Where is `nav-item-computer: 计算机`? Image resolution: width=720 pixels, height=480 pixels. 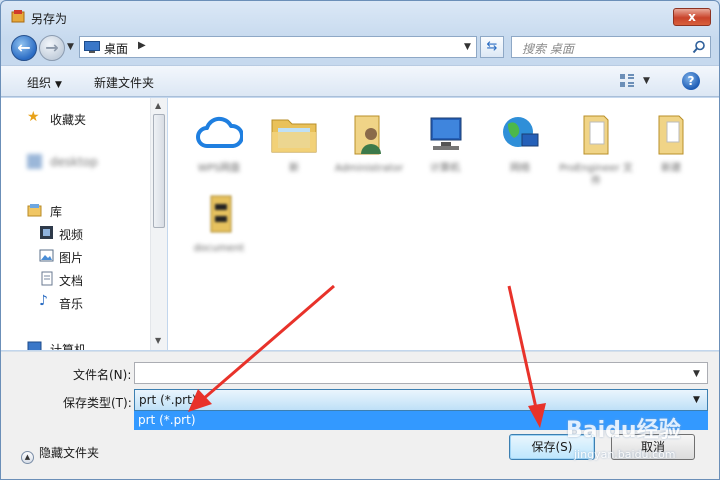 nav-item-computer: 计算机 is located at coordinates (75, 344).